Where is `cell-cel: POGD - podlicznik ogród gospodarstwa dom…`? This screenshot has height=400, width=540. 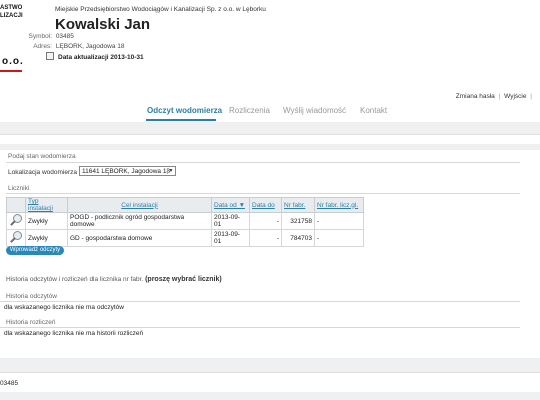
cell-cel: POGD - podlicznik ogród gospodarstwa dom… is located at coordinates (139, 221).